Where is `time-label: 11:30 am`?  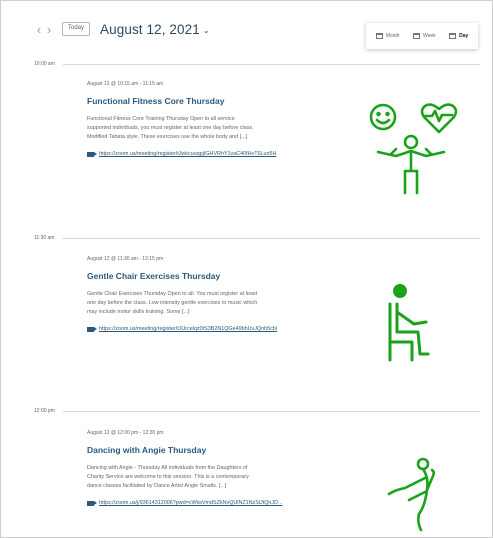 time-label: 11:30 am is located at coordinates (44, 238).